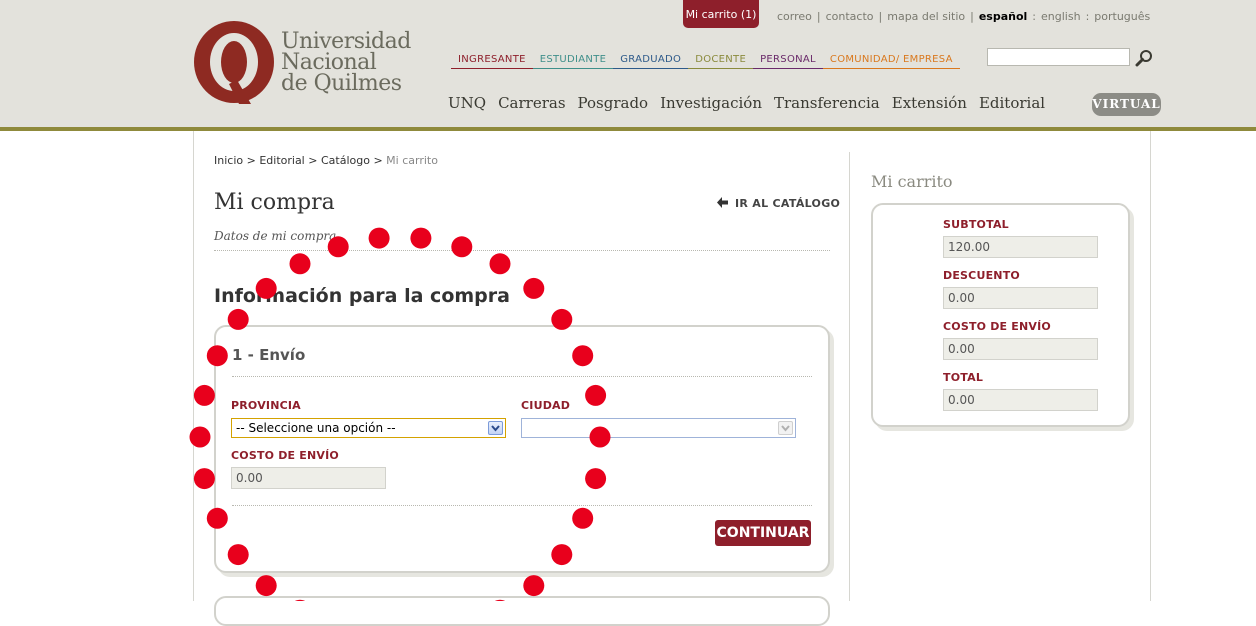 This screenshot has height=626, width=1256. What do you see at coordinates (997, 326) in the screenshot?
I see `cart-shipping-label: COSTO DE ENVÍO` at bounding box center [997, 326].